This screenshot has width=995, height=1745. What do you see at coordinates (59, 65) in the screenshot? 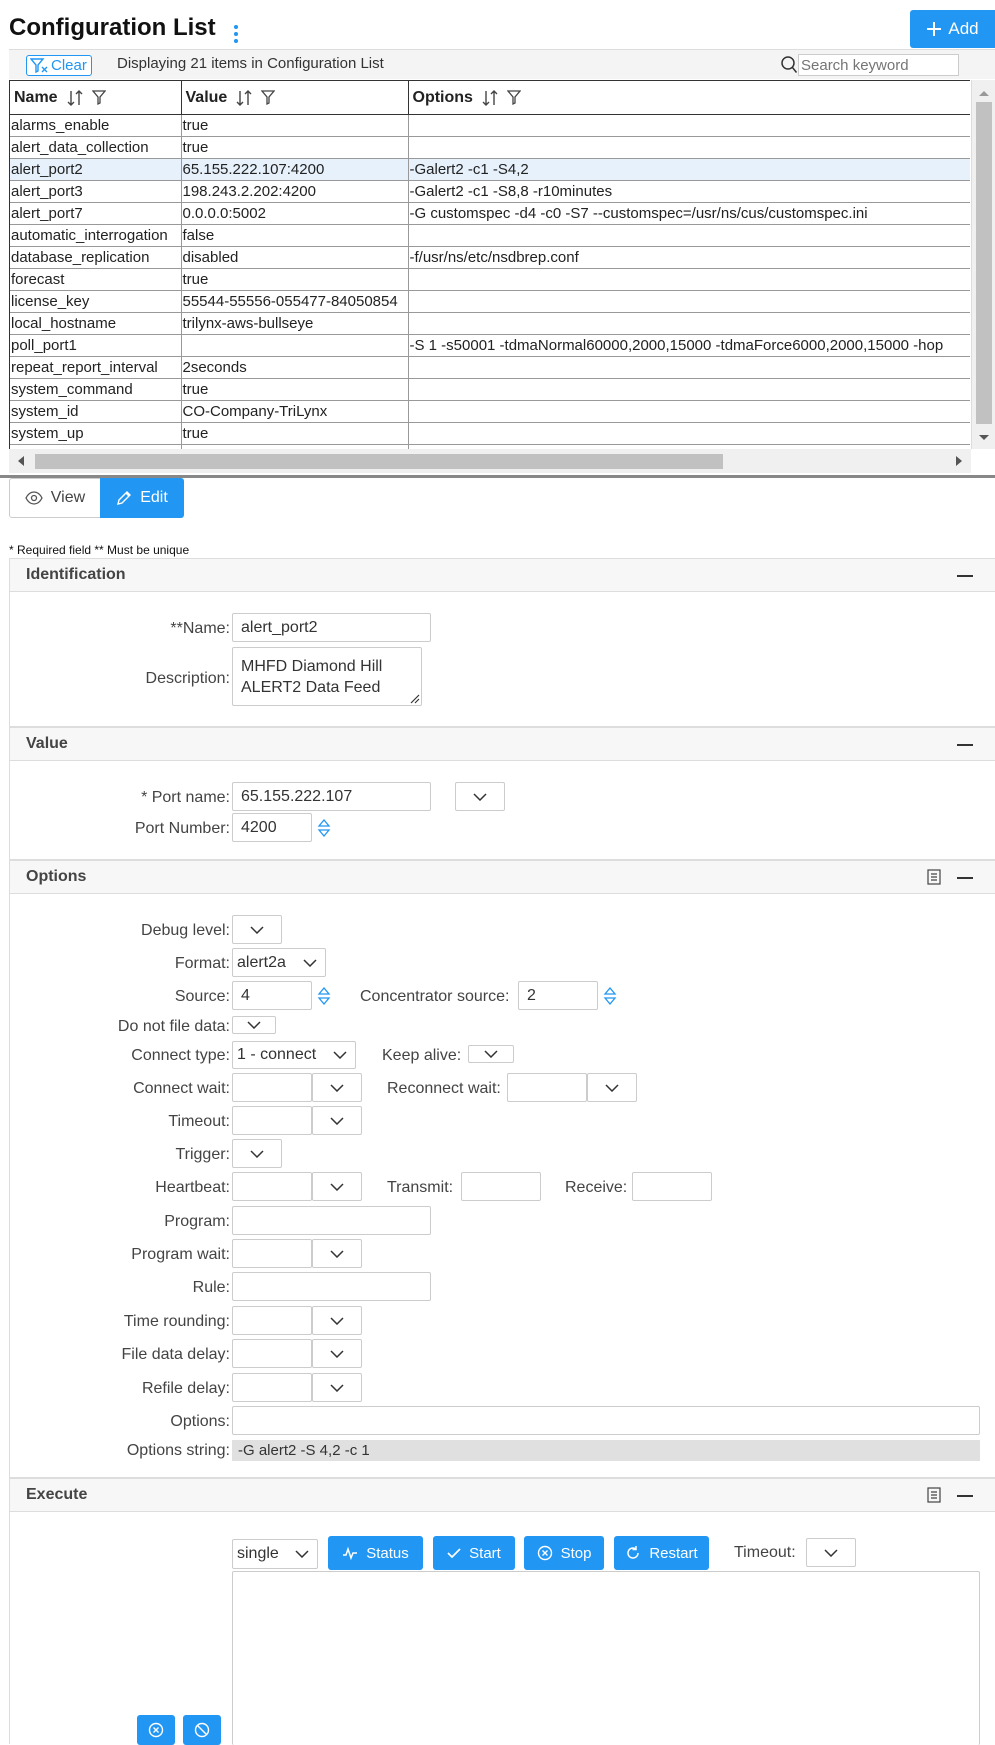
I see `clear-filter-button: Clear` at bounding box center [59, 65].